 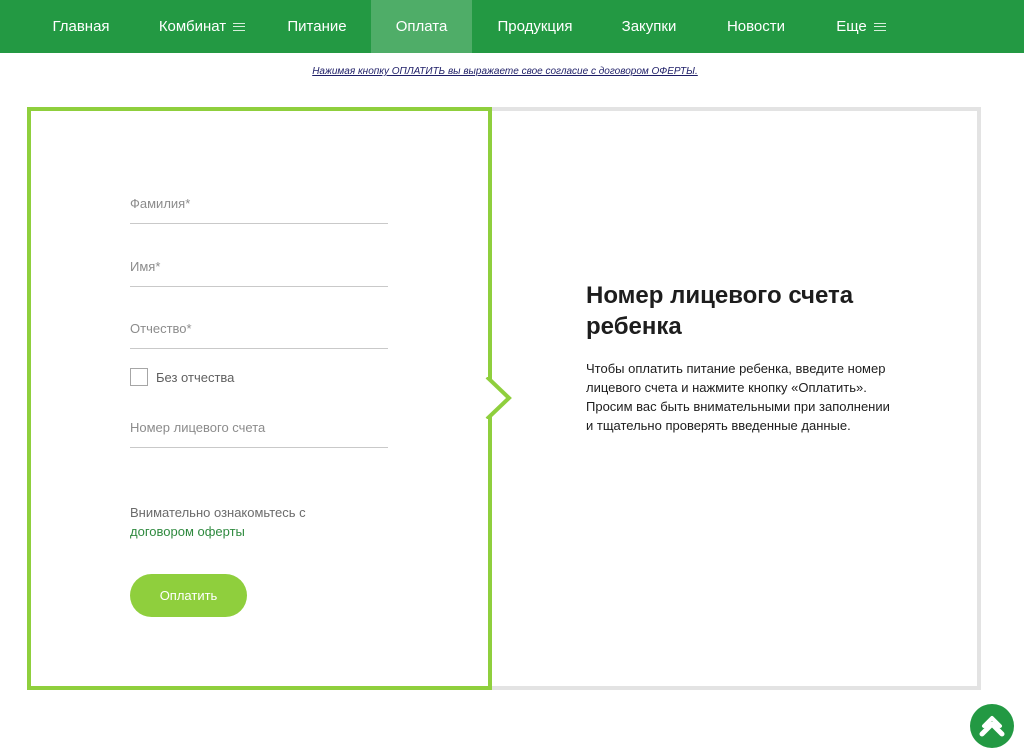 I want to click on nav-item-label: Продукция, so click(x=535, y=26).